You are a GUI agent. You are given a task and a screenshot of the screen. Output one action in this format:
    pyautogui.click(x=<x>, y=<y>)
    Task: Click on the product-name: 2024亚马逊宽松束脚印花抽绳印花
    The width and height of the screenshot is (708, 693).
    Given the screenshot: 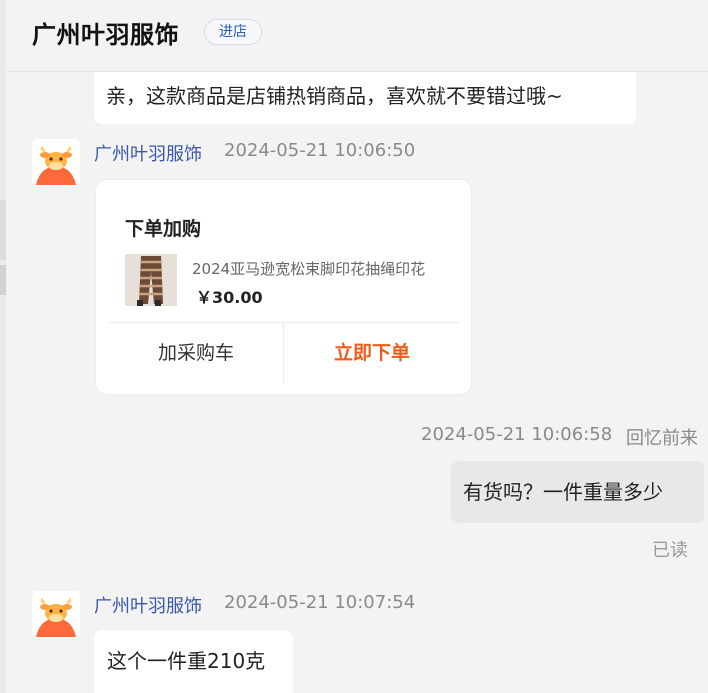 What is the action you would take?
    pyautogui.click(x=318, y=268)
    